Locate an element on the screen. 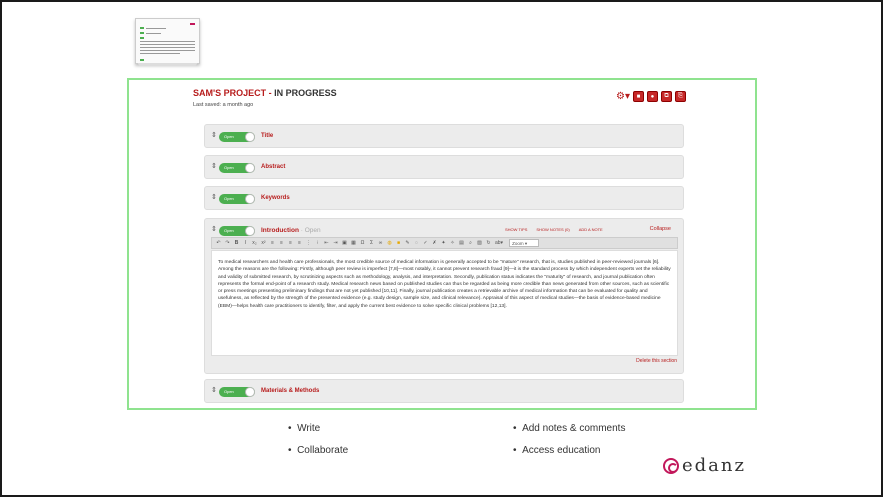  project-status: IN PROGRESS is located at coordinates (305, 93).